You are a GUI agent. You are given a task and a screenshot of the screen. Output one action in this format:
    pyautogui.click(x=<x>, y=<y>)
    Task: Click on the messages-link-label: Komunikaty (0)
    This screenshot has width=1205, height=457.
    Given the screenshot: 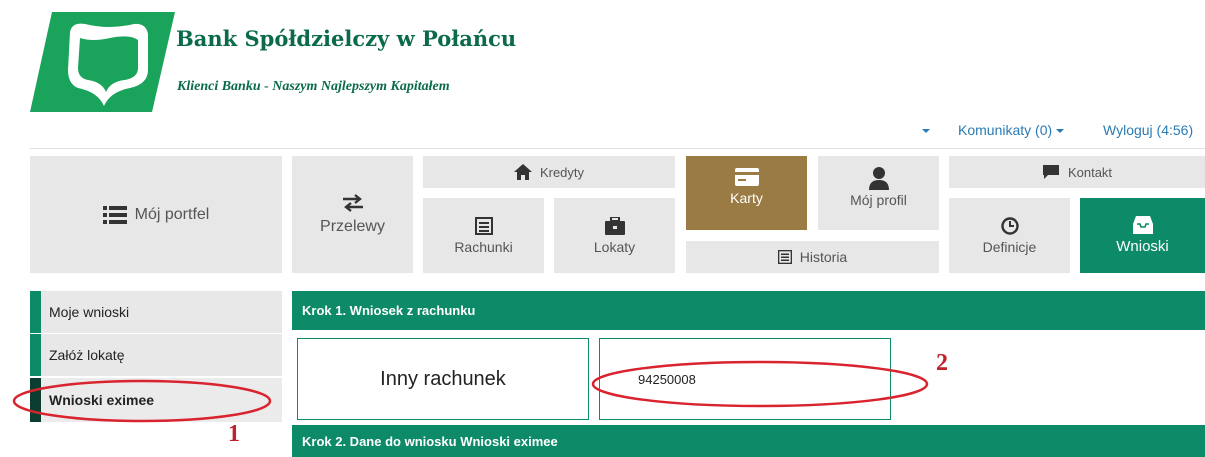 What is the action you would take?
    pyautogui.click(x=1005, y=130)
    